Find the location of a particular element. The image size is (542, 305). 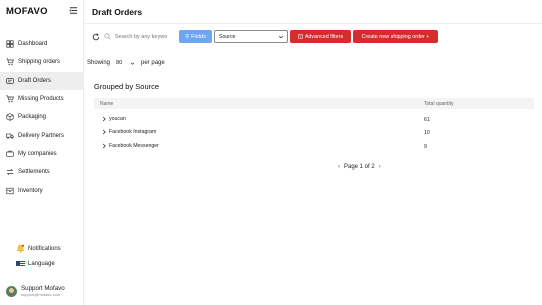

sidebar-item-label: Settlements is located at coordinates (34, 172).